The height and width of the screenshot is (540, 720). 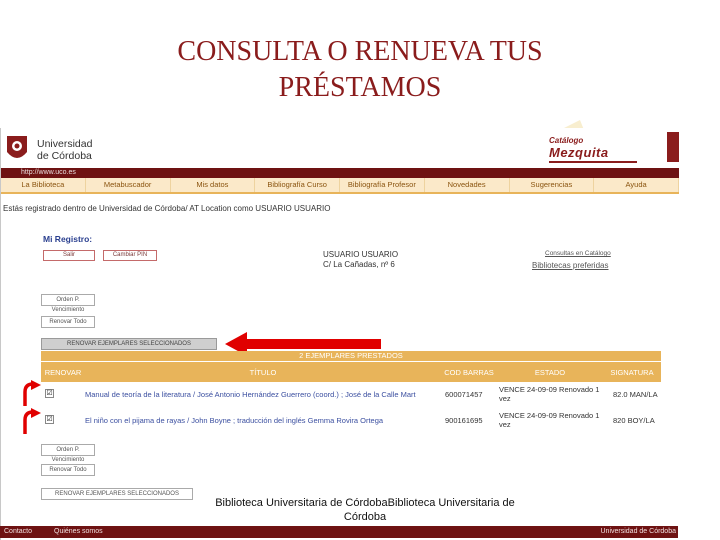 I want to click on row-signatura: 82.0 MAN/LA, so click(x=635, y=394).